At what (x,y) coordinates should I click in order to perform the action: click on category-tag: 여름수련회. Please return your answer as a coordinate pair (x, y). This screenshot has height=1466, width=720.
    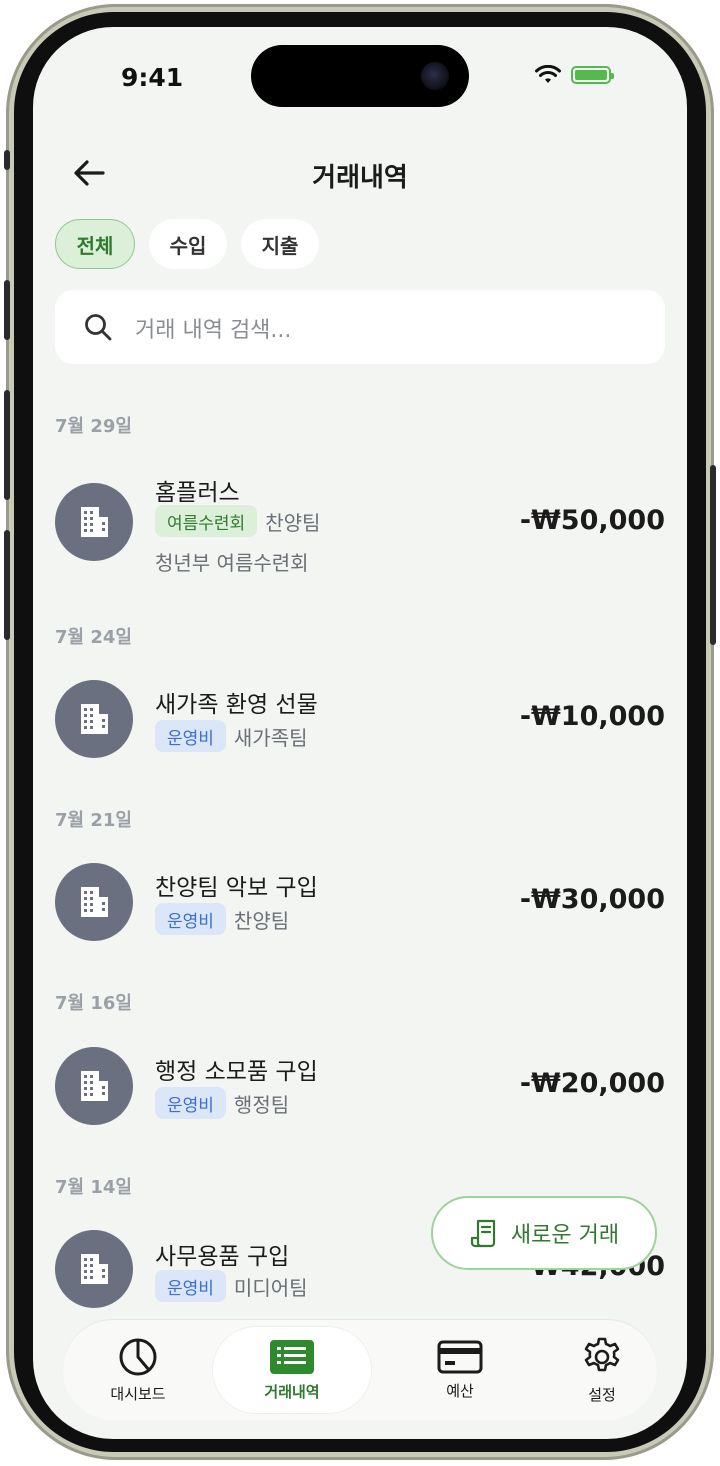
    Looking at the image, I should click on (206, 521).